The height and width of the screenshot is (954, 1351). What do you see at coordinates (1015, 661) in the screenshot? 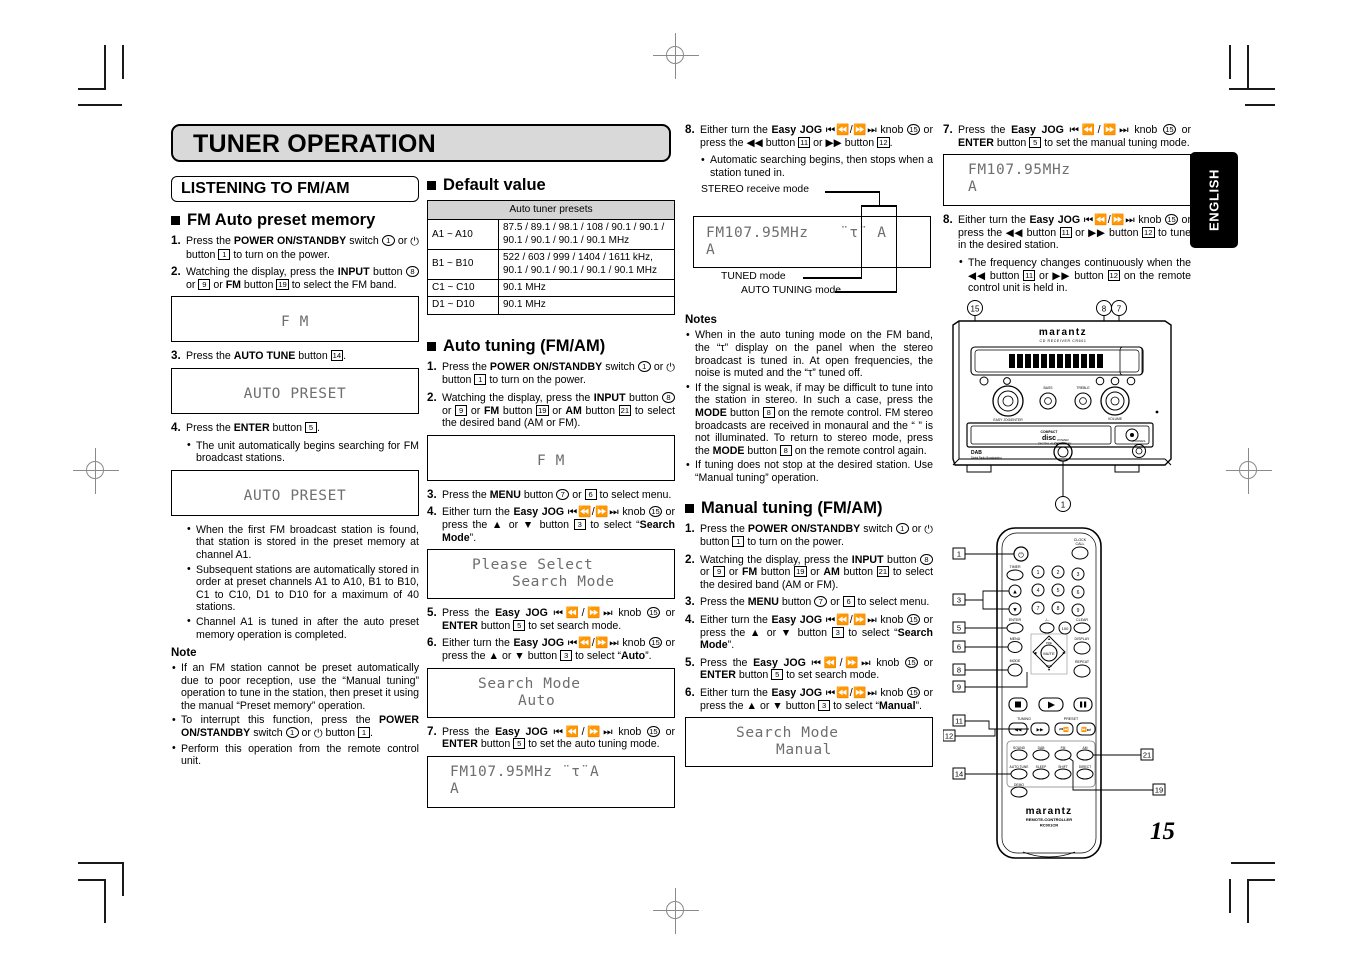
I see `svg-text: MODE` at bounding box center [1015, 661].